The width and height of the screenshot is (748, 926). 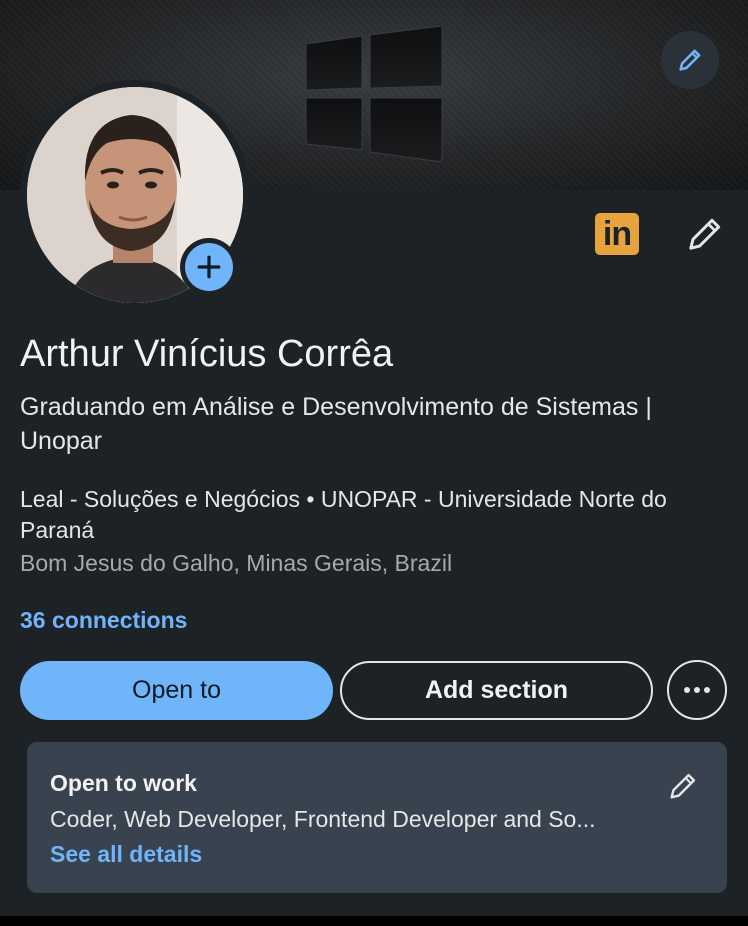 I want to click on open-to-button: Open to, so click(x=176, y=690).